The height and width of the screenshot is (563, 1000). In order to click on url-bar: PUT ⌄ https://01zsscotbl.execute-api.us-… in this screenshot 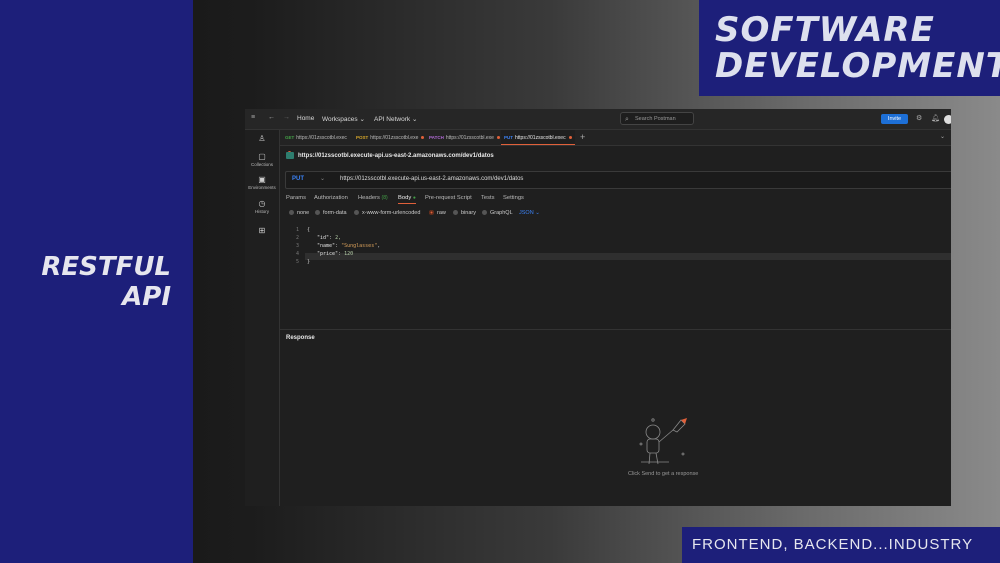, I will do `click(618, 180)`.